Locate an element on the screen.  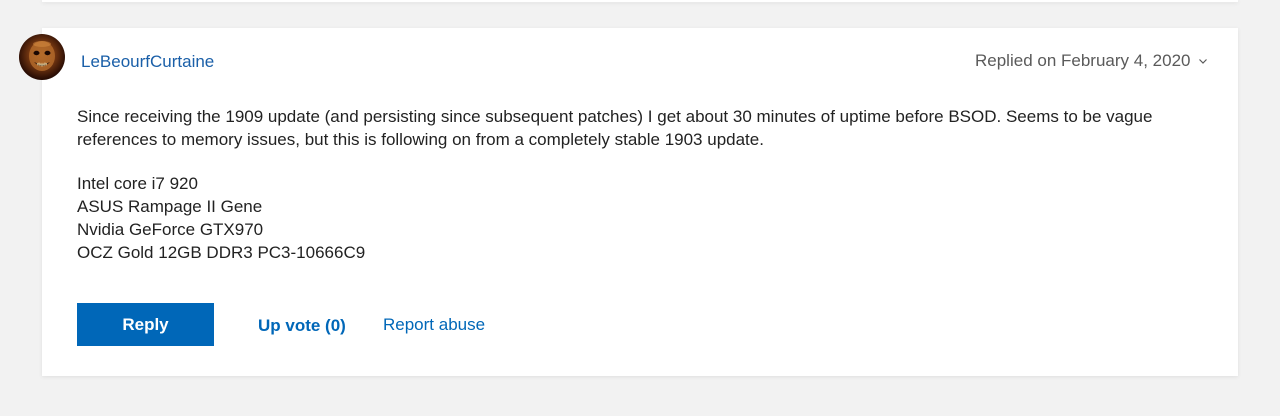
spec-line: ASUS Rampage II Gene is located at coordinates (170, 206).